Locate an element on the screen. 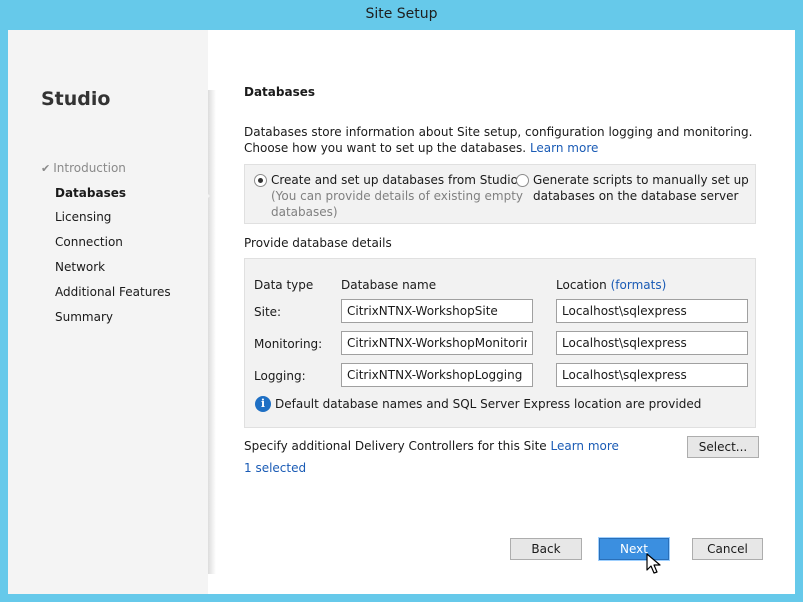 This screenshot has width=803, height=602. controllers-learn-more-link: Learn more is located at coordinates (585, 446).